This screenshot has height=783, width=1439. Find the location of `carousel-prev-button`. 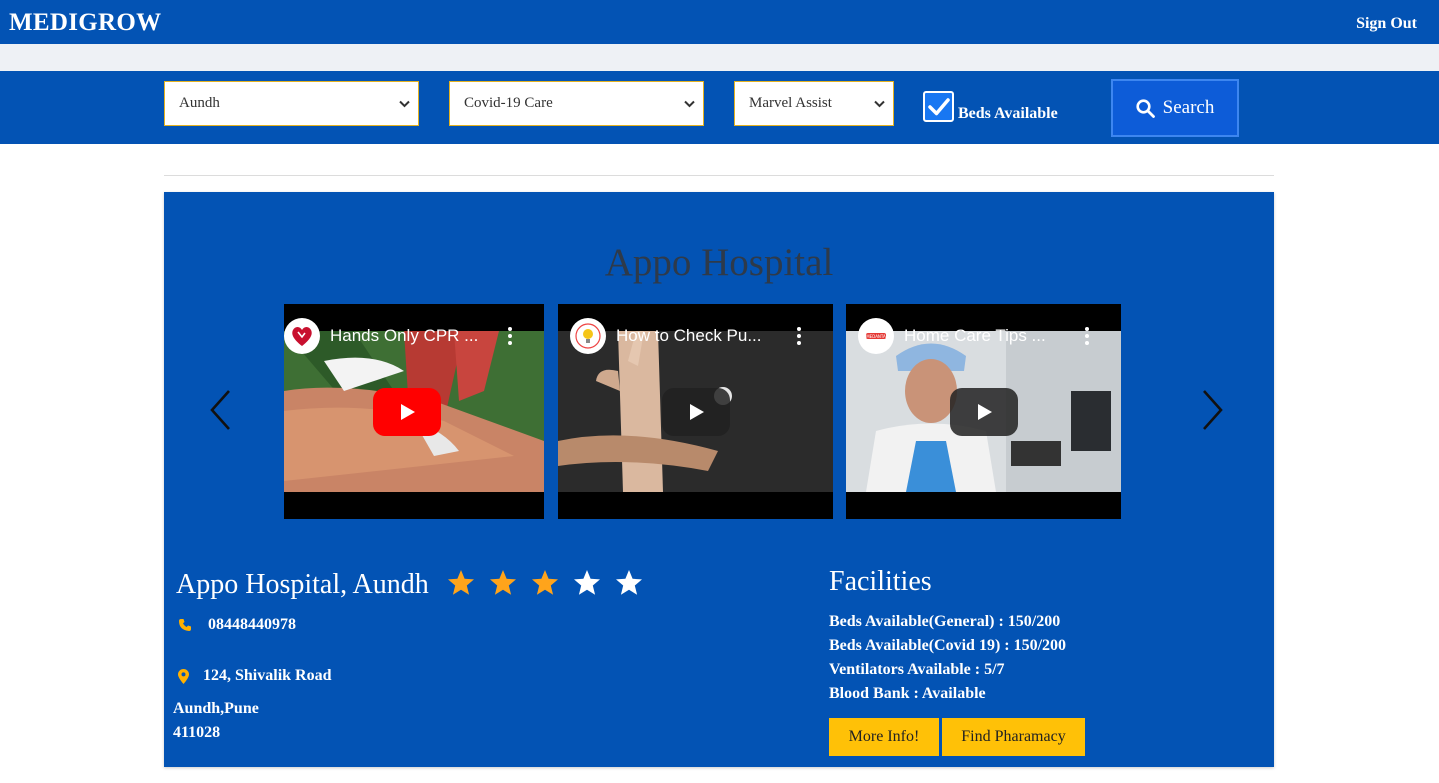

carousel-prev-button is located at coordinates (221, 410).